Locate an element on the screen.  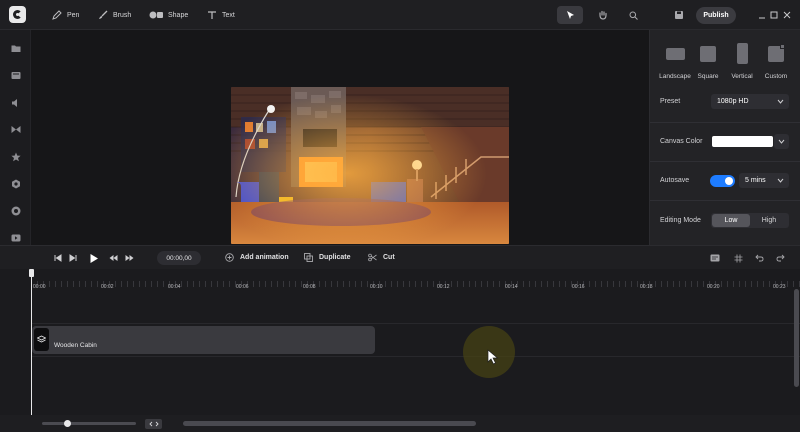
pen-icon is located at coordinates (56, 15).